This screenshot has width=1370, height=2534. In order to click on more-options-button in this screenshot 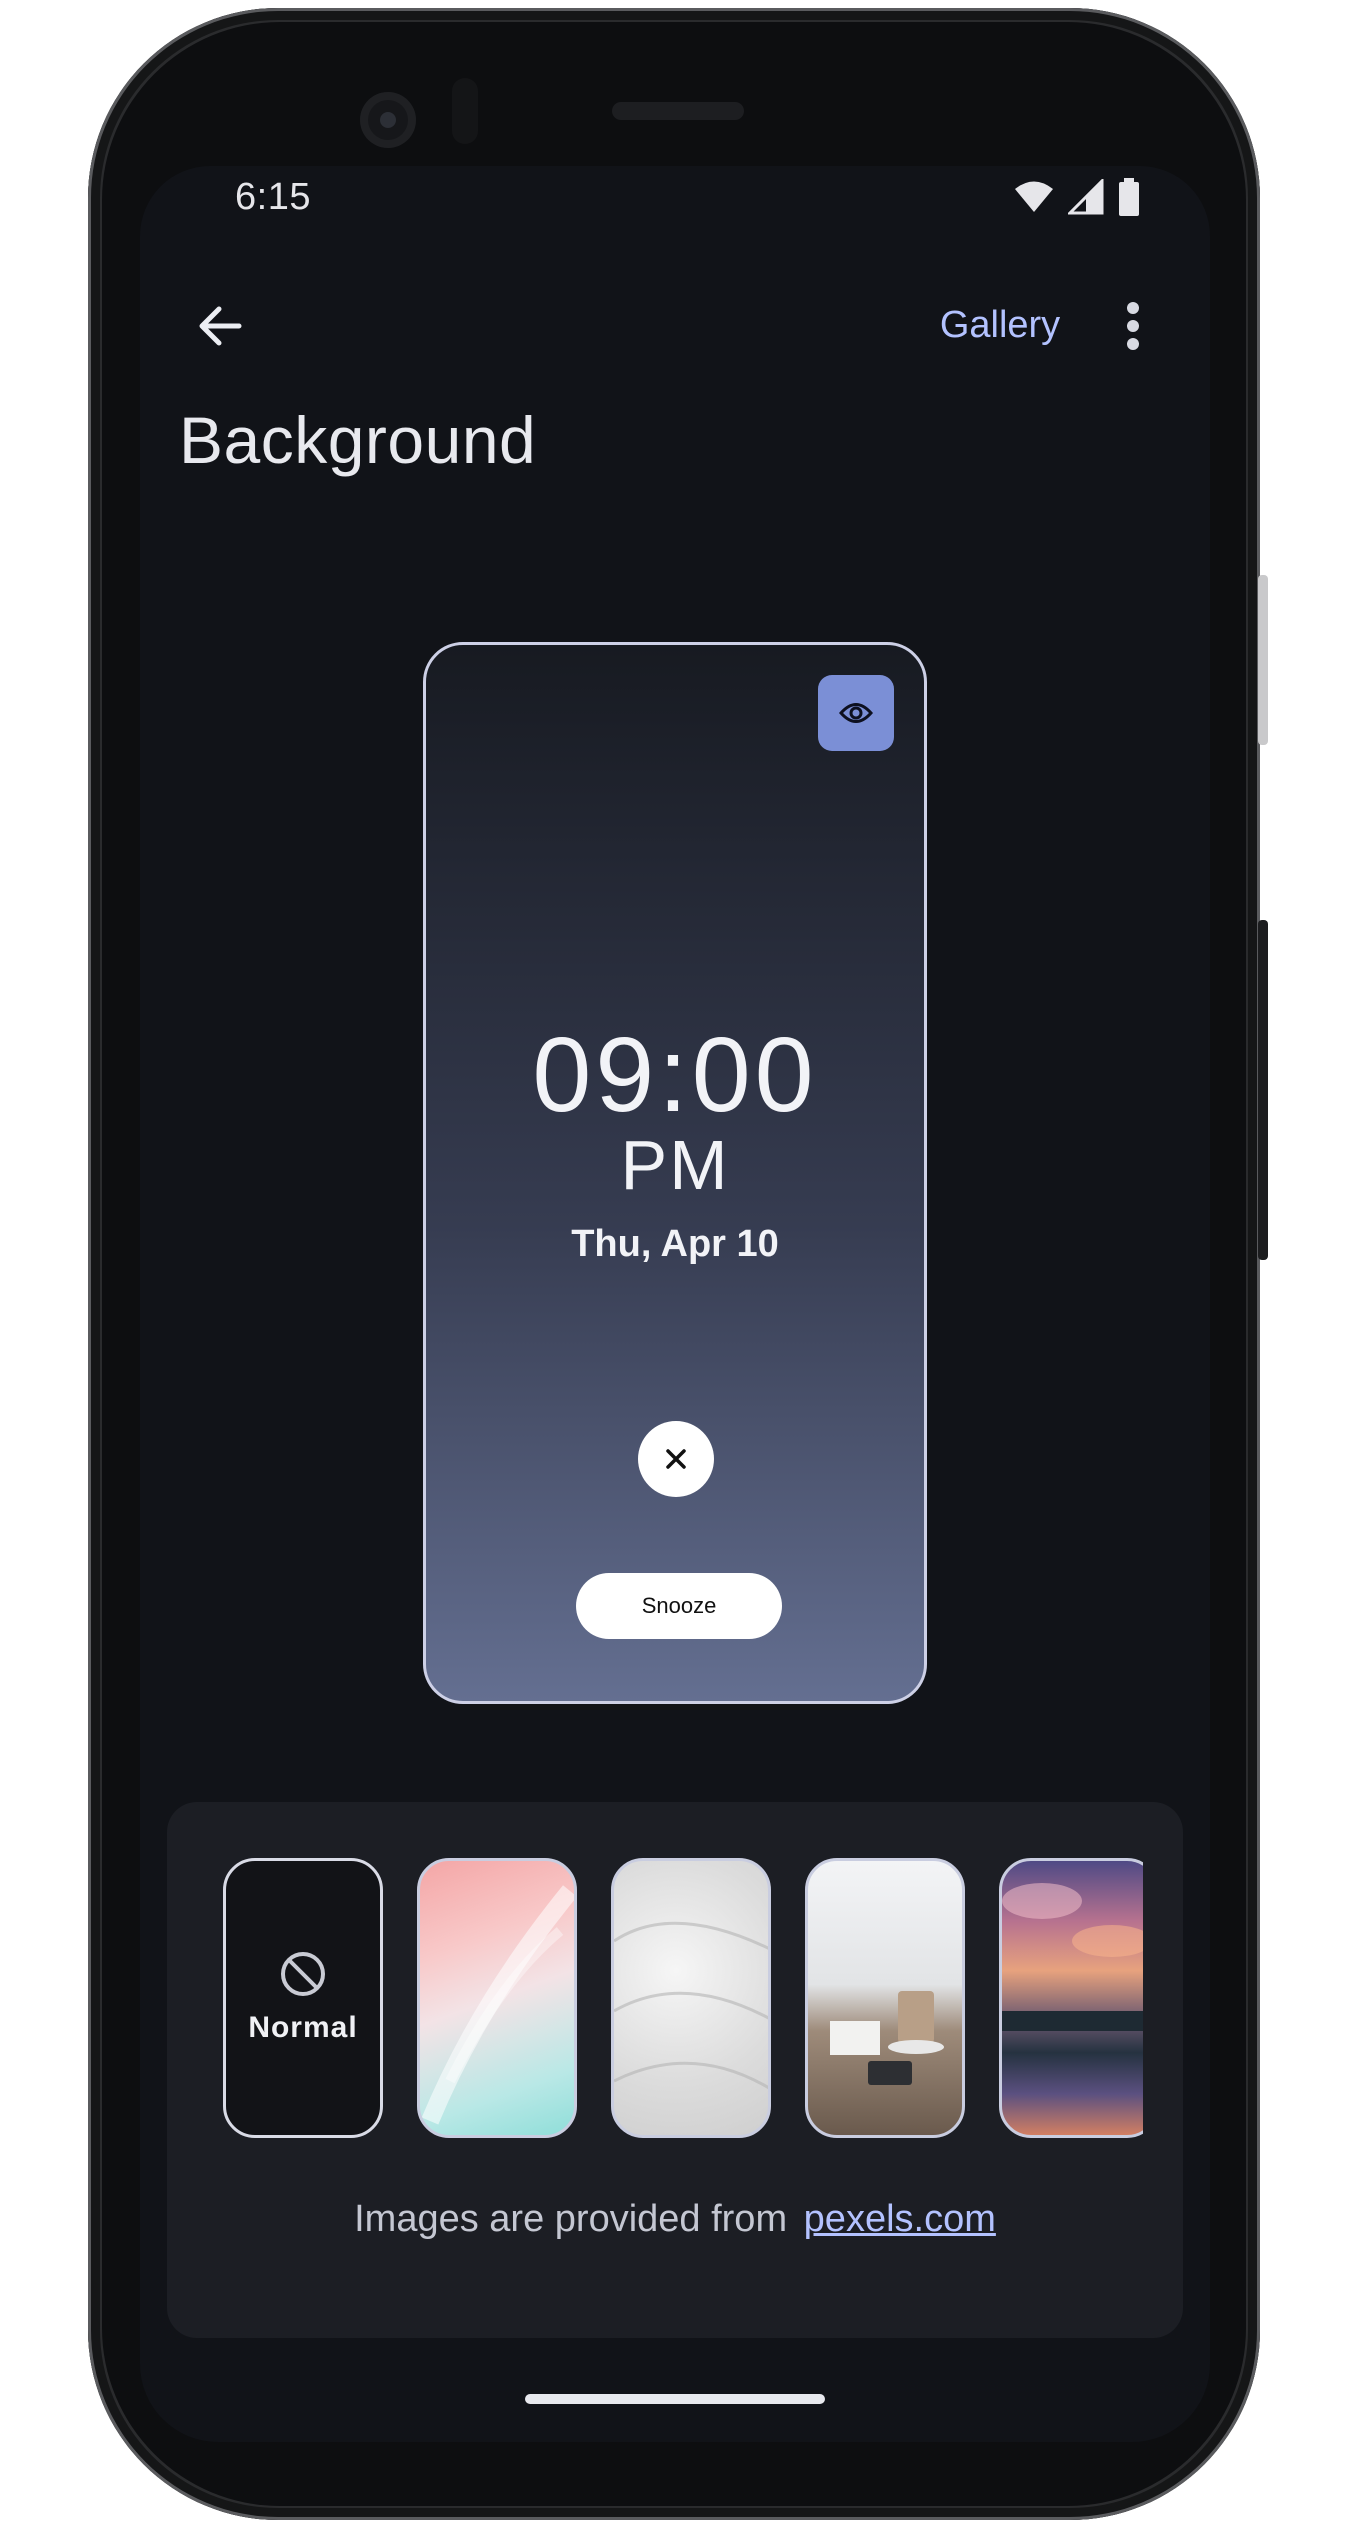, I will do `click(1133, 326)`.